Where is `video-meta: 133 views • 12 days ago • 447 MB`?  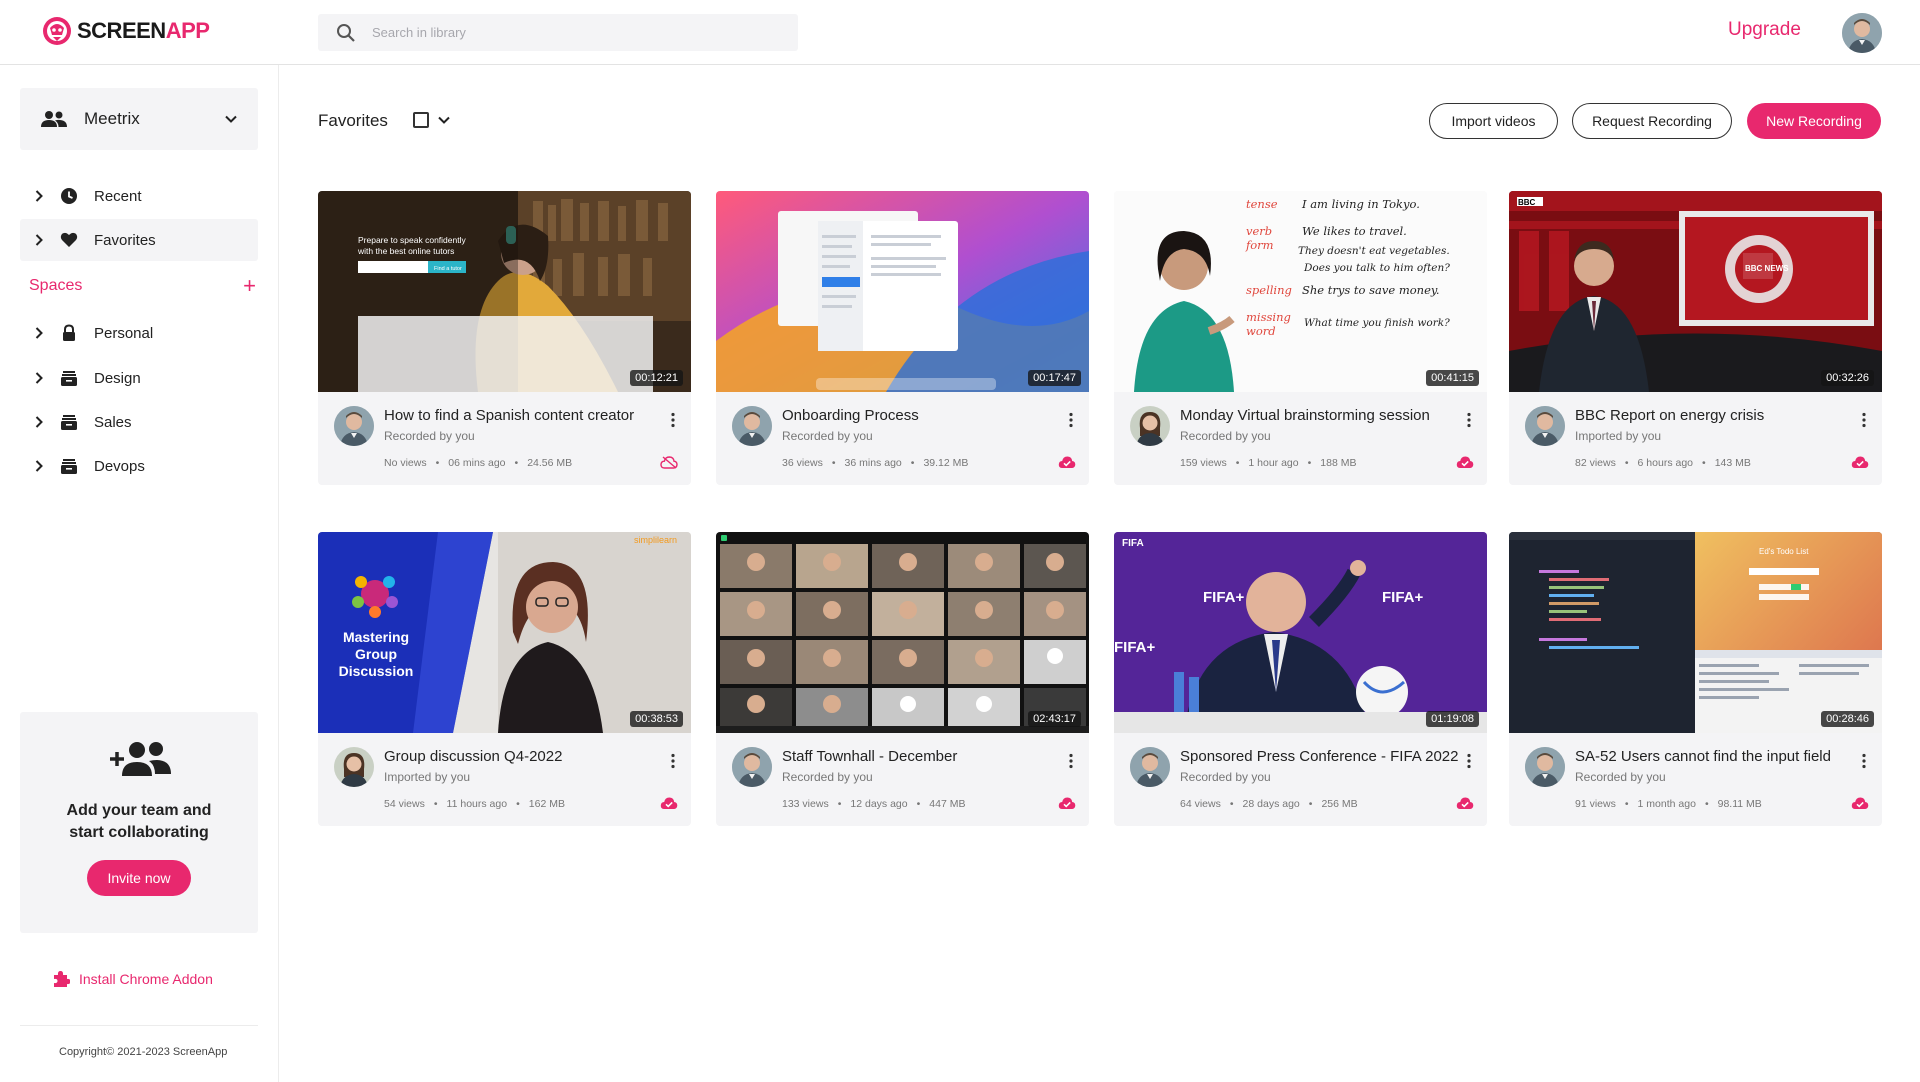 video-meta: 133 views • 12 days ago • 447 MB is located at coordinates (874, 804).